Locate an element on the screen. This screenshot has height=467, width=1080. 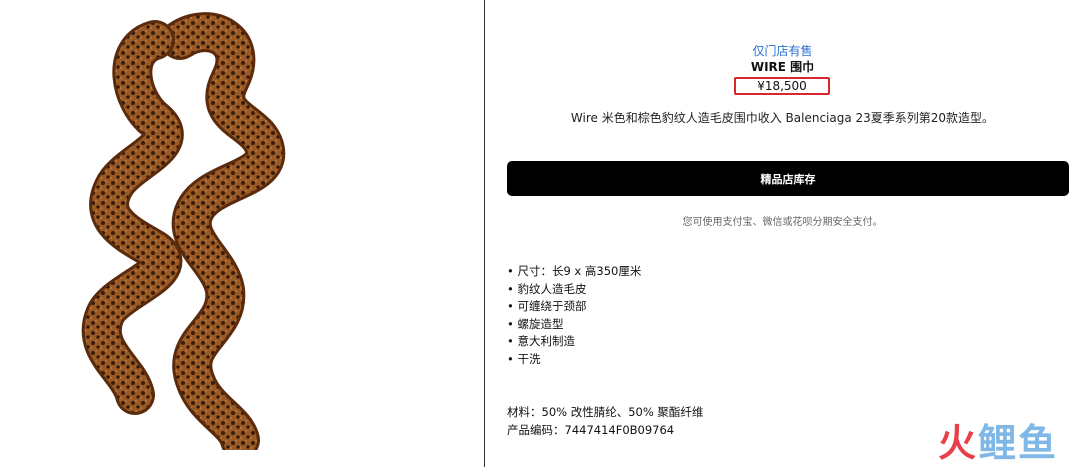
store-only-availability-link: 仅门店有售 is located at coordinates (782, 50).